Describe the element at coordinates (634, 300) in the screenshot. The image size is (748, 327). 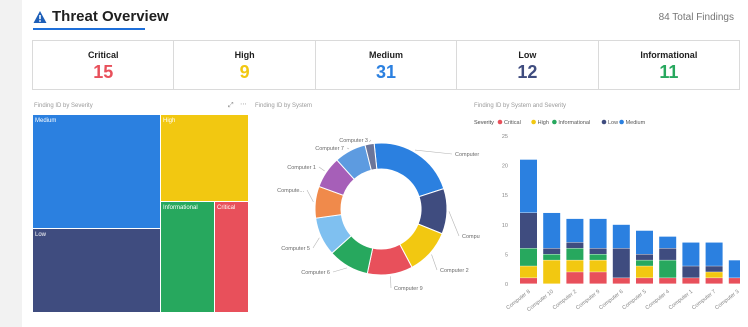
I see `x-tick-label: Computer 5` at that location.